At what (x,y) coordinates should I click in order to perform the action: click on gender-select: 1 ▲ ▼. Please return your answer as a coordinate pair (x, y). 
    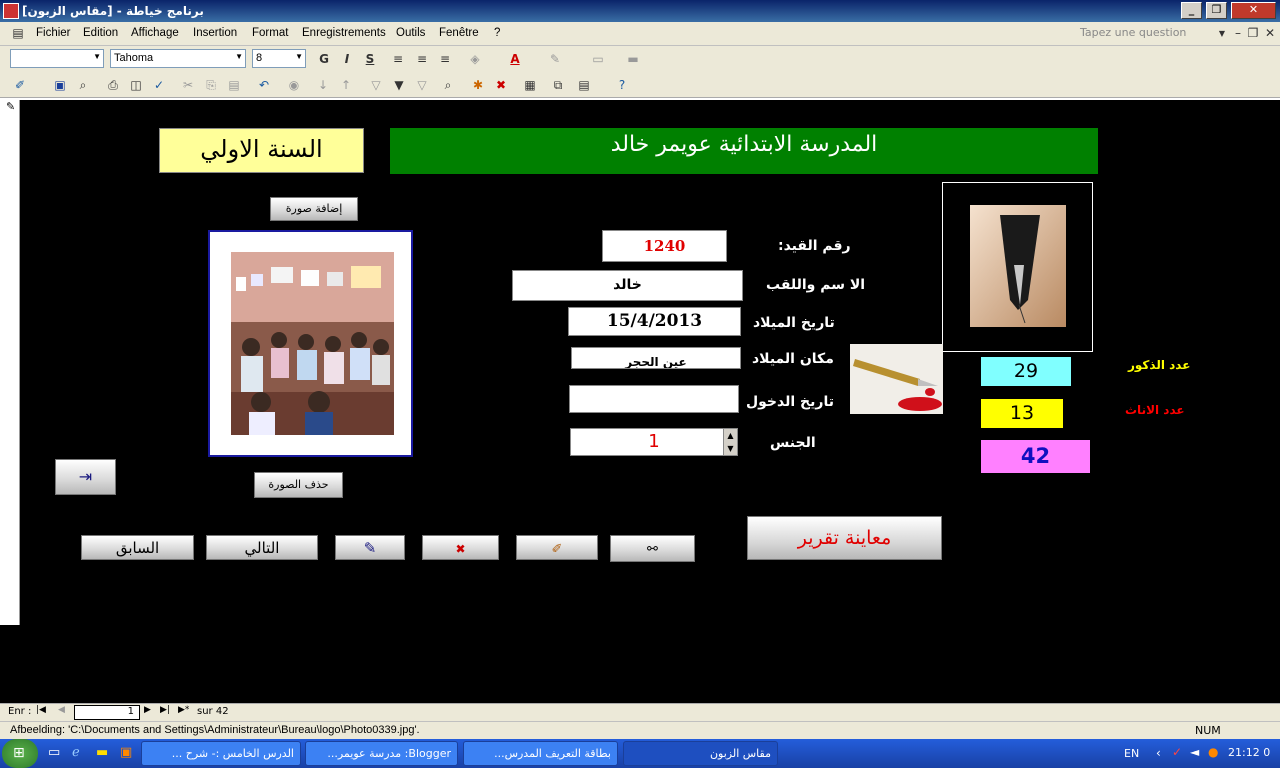
    Looking at the image, I should click on (654, 442).